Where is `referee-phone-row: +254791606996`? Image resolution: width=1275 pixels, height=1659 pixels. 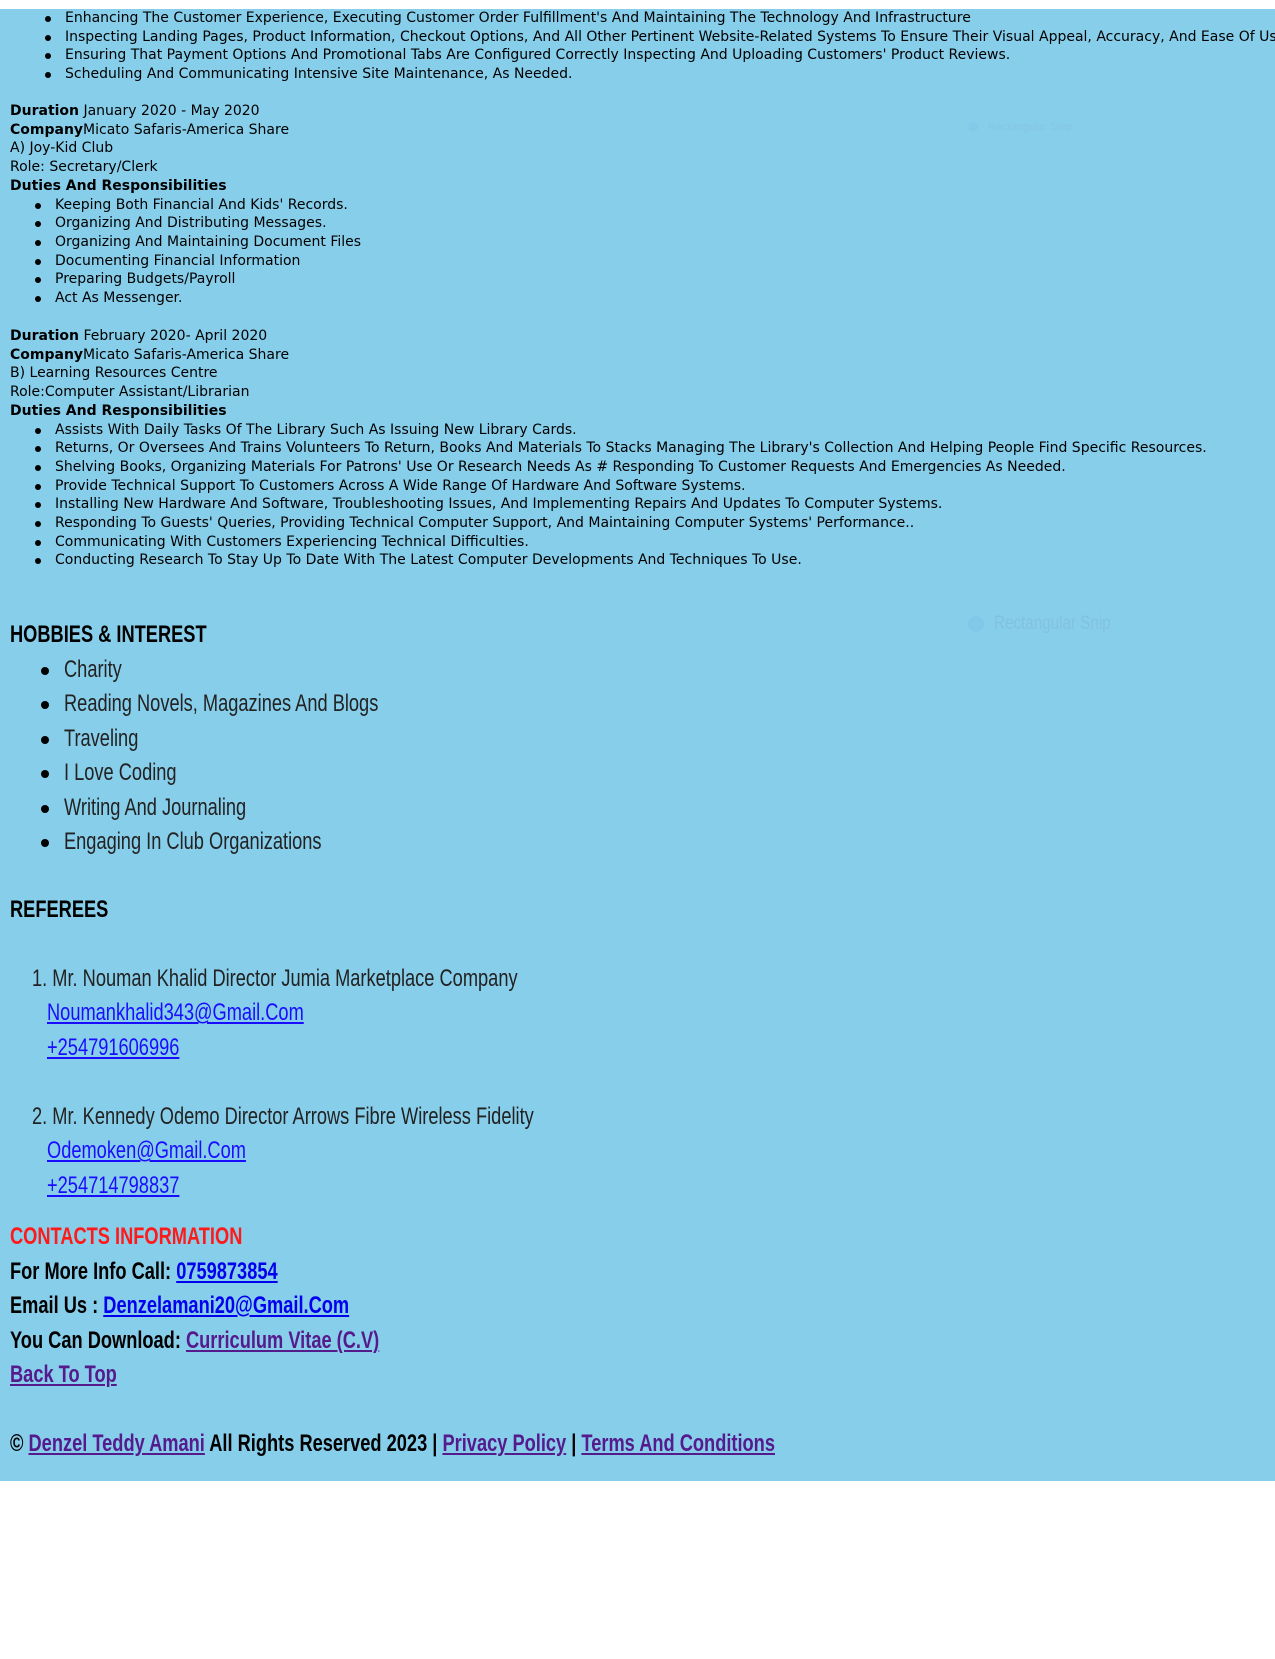
referee-phone-row: +254791606996 is located at coordinates (332, 1047).